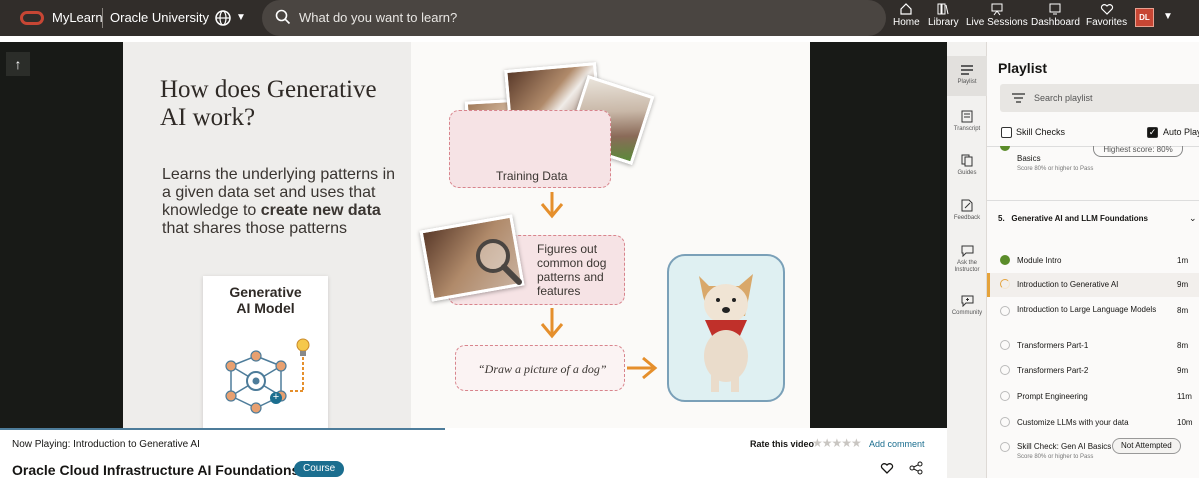 This screenshot has height=478, width=1199. Describe the element at coordinates (887, 468) in the screenshot. I see `favorite-heart-icon` at that location.